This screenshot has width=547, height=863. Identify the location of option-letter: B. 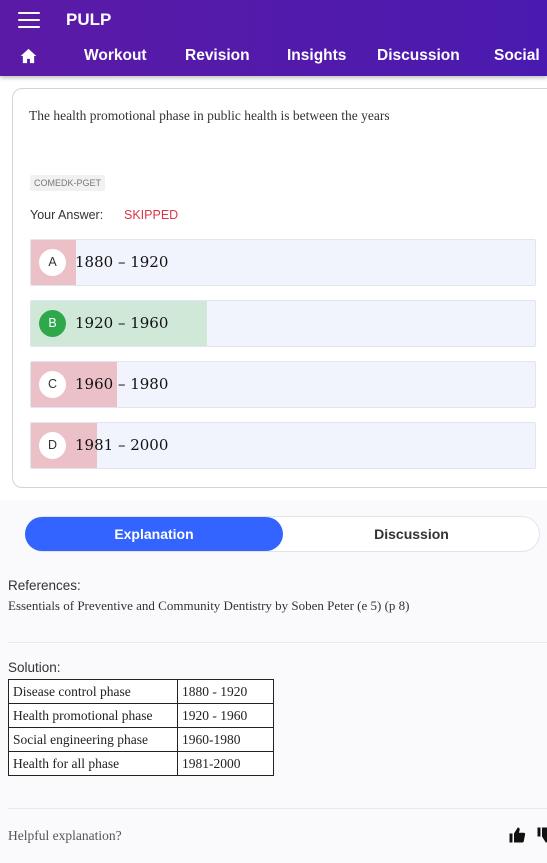
(52, 323).